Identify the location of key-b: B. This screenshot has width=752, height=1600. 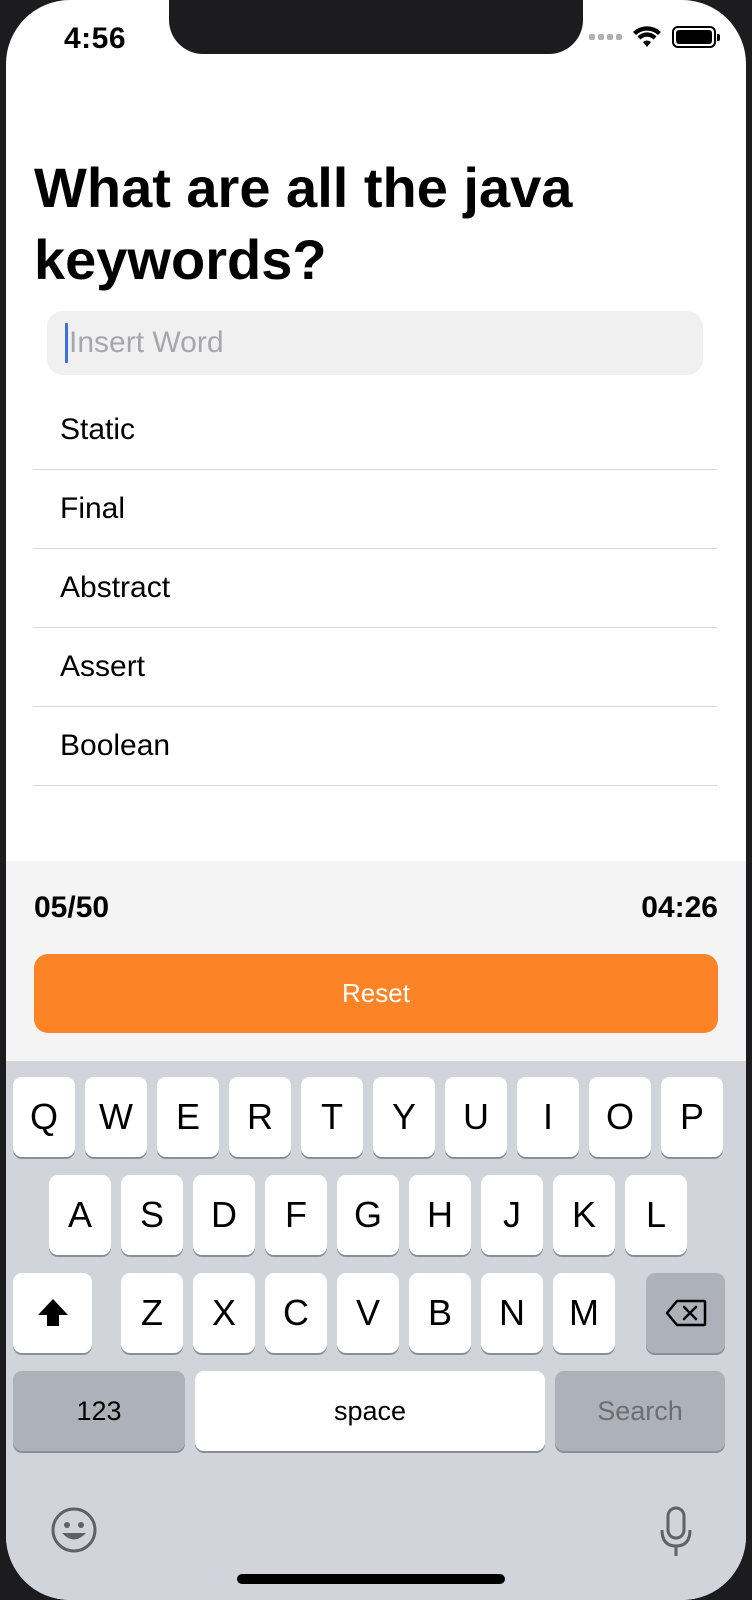
(440, 1313).